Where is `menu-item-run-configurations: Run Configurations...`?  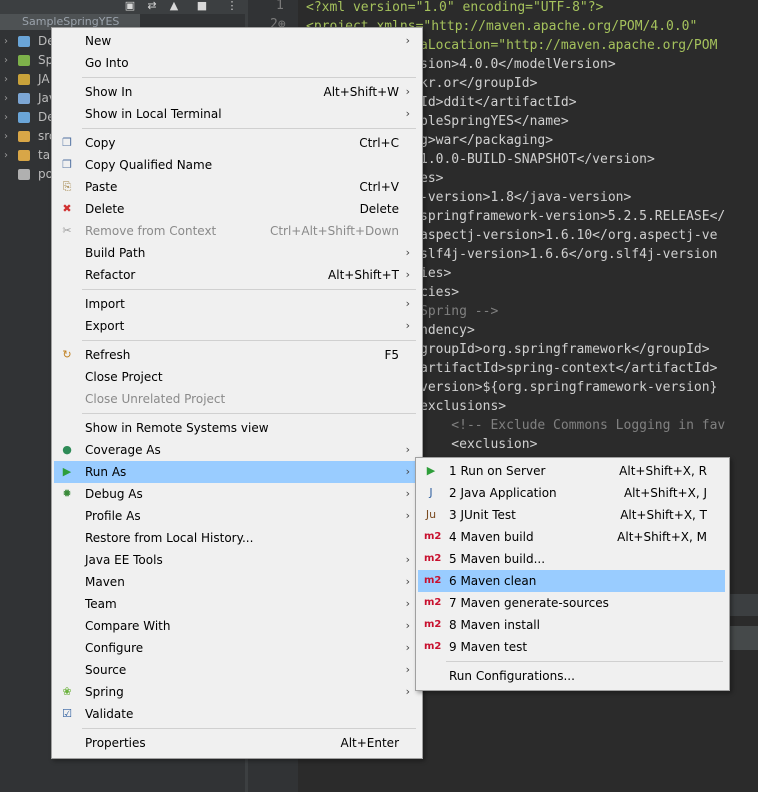
menu-item-run-configurations: Run Configurations... is located at coordinates (571, 676).